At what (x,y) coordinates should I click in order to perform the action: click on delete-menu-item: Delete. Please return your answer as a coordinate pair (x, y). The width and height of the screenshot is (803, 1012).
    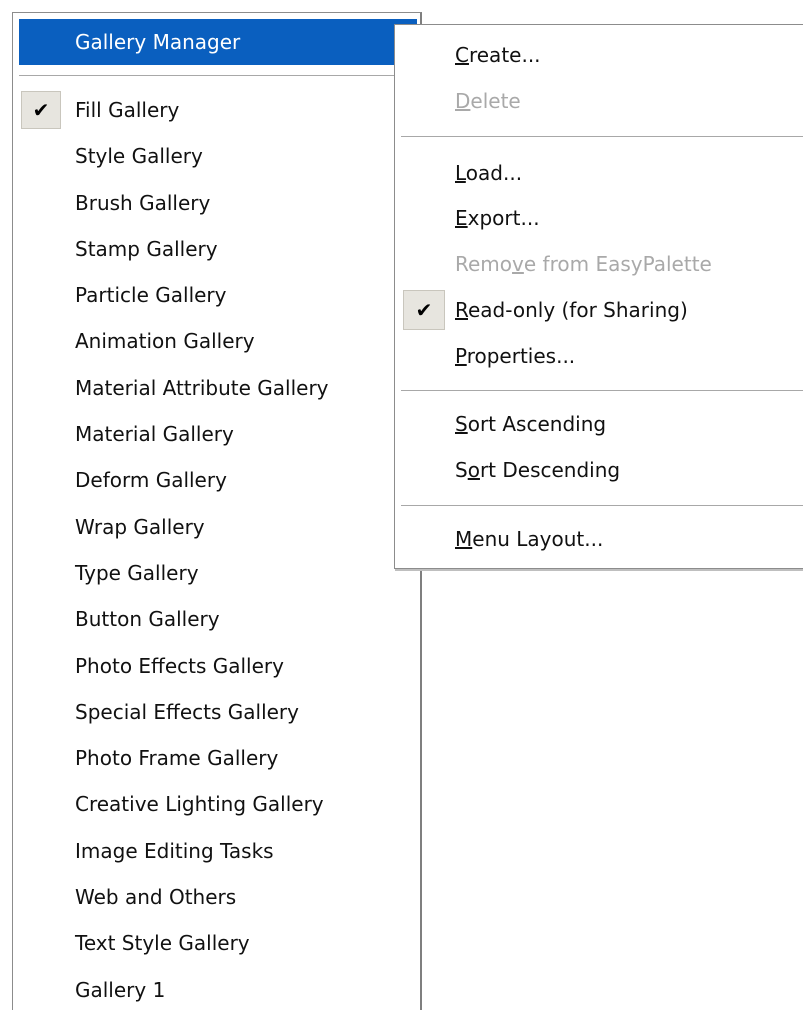
    Looking at the image, I should click on (488, 101).